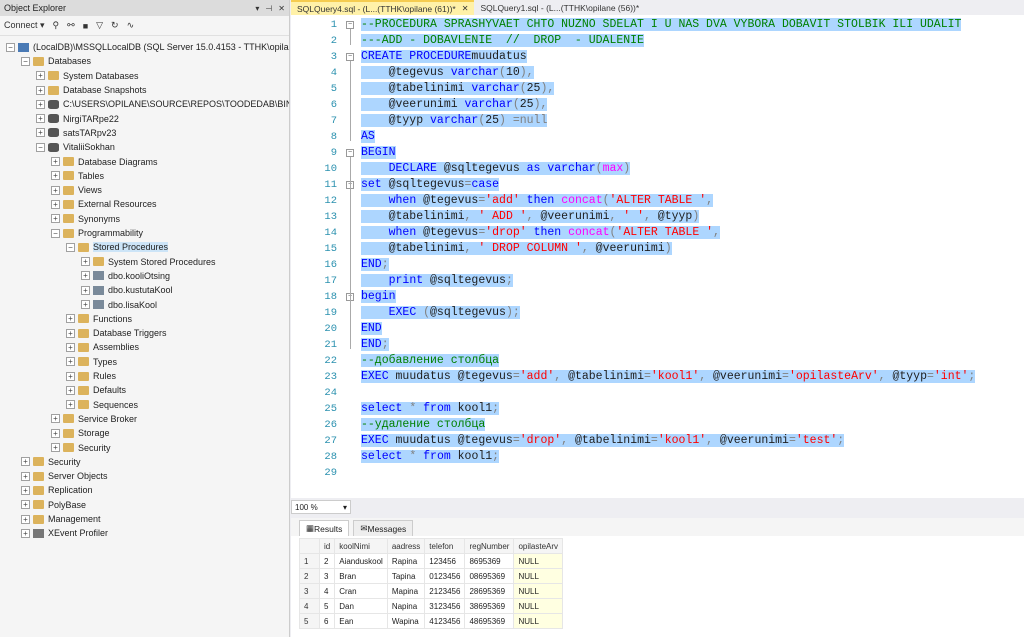 Image resolution: width=1024 pixels, height=637 pixels. What do you see at coordinates (489, 546) in the screenshot?
I see `column-header: regNumber` at bounding box center [489, 546].